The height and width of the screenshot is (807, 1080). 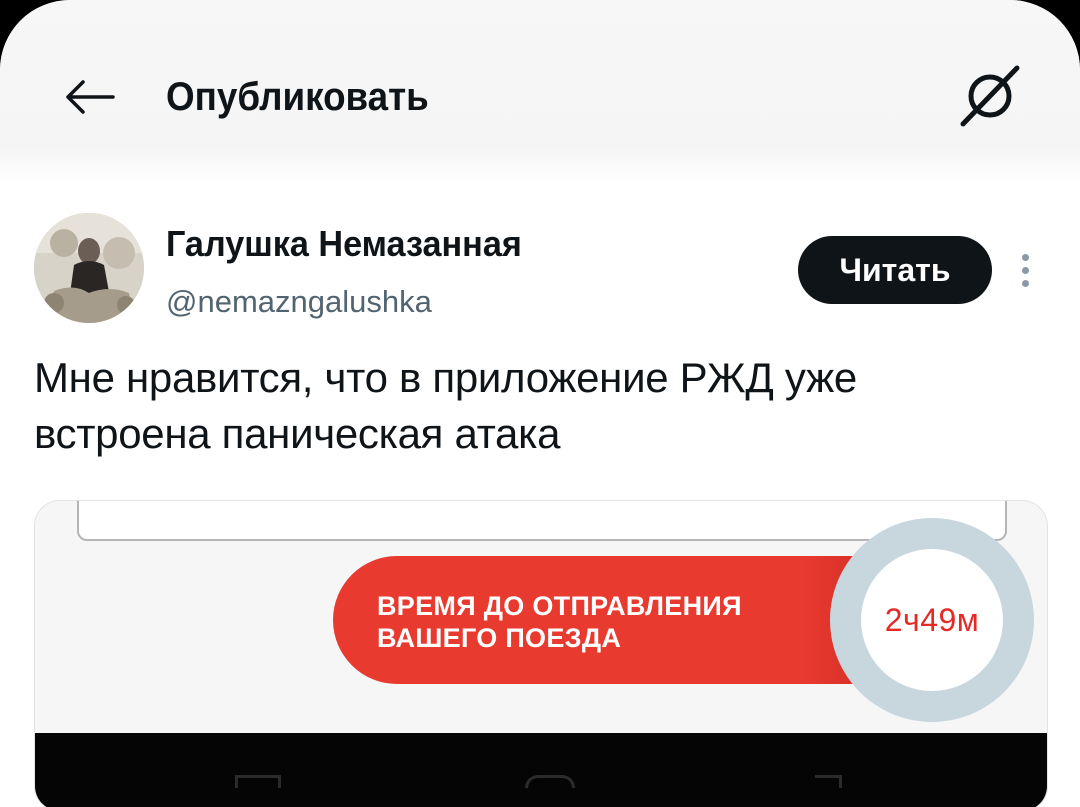 I want to click on avatar-photo, so click(x=89, y=268).